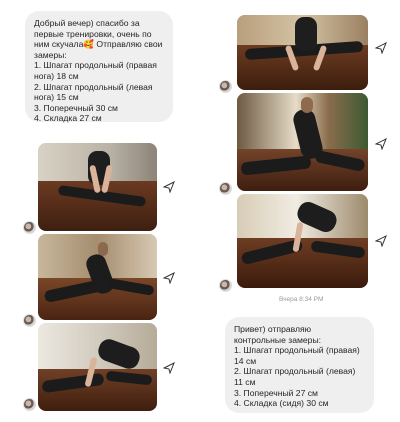 Image resolution: width=400 pixels, height=422 pixels. I want to click on message-line: Добрый вечер) спасибо за, so click(87, 23).